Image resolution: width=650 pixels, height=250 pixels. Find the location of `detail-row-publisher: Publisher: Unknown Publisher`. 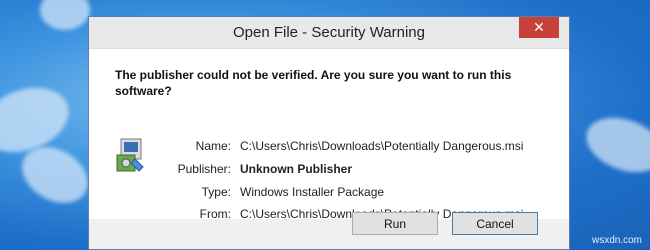

detail-row-publisher: Publisher: Unknown Publisher is located at coordinates (260, 169).